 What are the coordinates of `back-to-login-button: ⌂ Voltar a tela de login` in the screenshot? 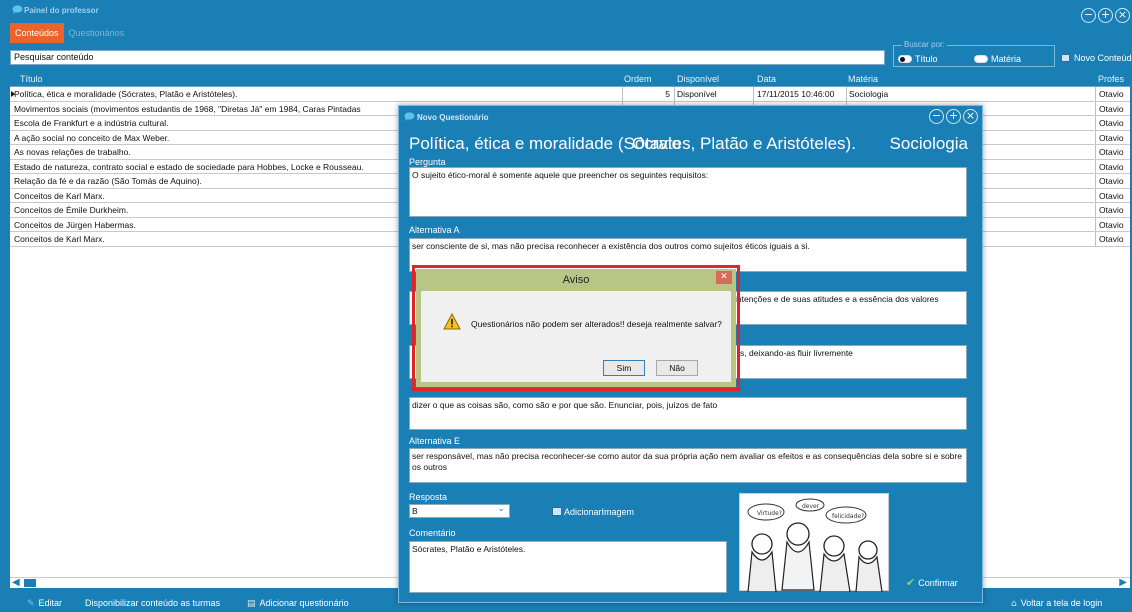 It's located at (1056, 603).